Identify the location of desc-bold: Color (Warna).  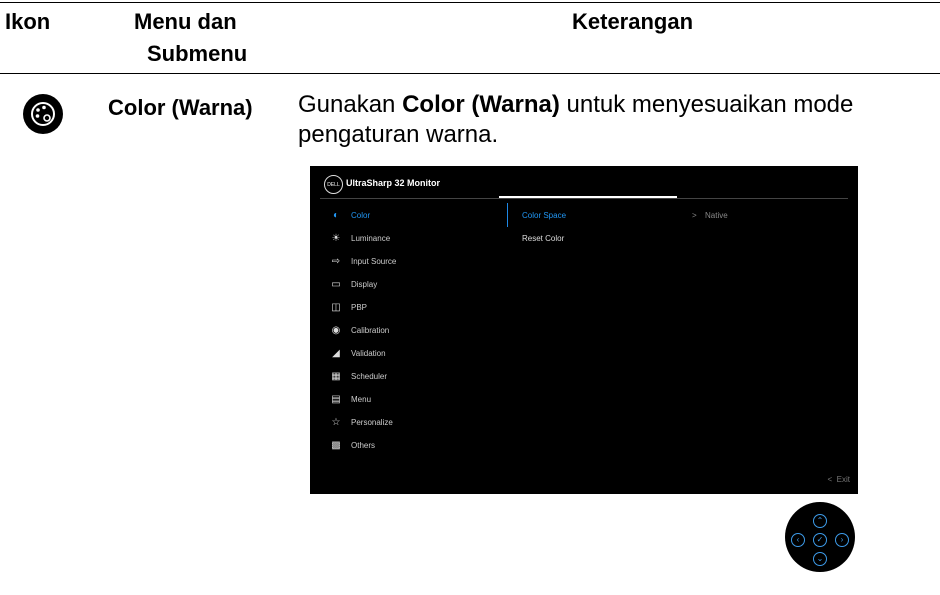
(481, 104).